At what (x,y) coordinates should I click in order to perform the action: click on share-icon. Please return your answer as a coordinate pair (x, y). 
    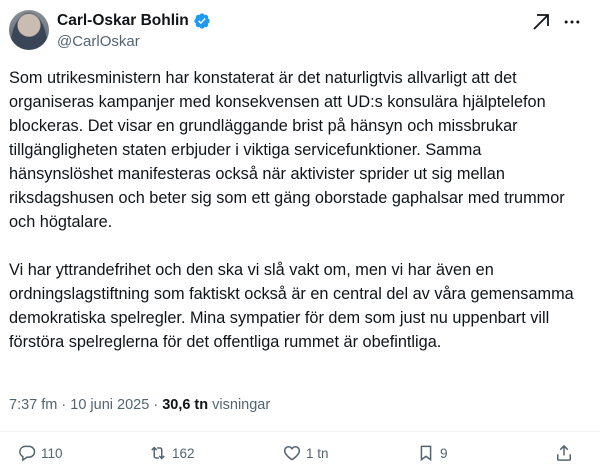
    Looking at the image, I should click on (564, 452).